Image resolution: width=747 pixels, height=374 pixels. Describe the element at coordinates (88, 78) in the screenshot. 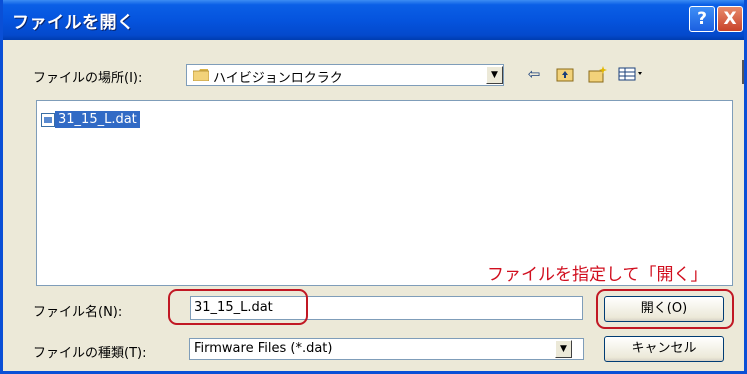

I see `lookin-label: ファイルの場所(I):` at that location.